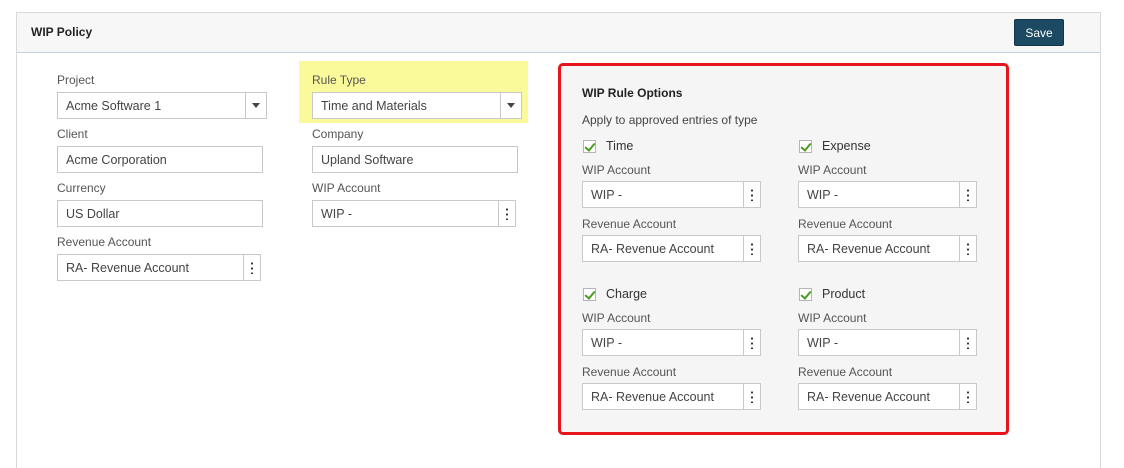 Image resolution: width=1124 pixels, height=468 pixels. Describe the element at coordinates (629, 224) in the screenshot. I see `time-revenue-account-label: Revenue Account` at that location.